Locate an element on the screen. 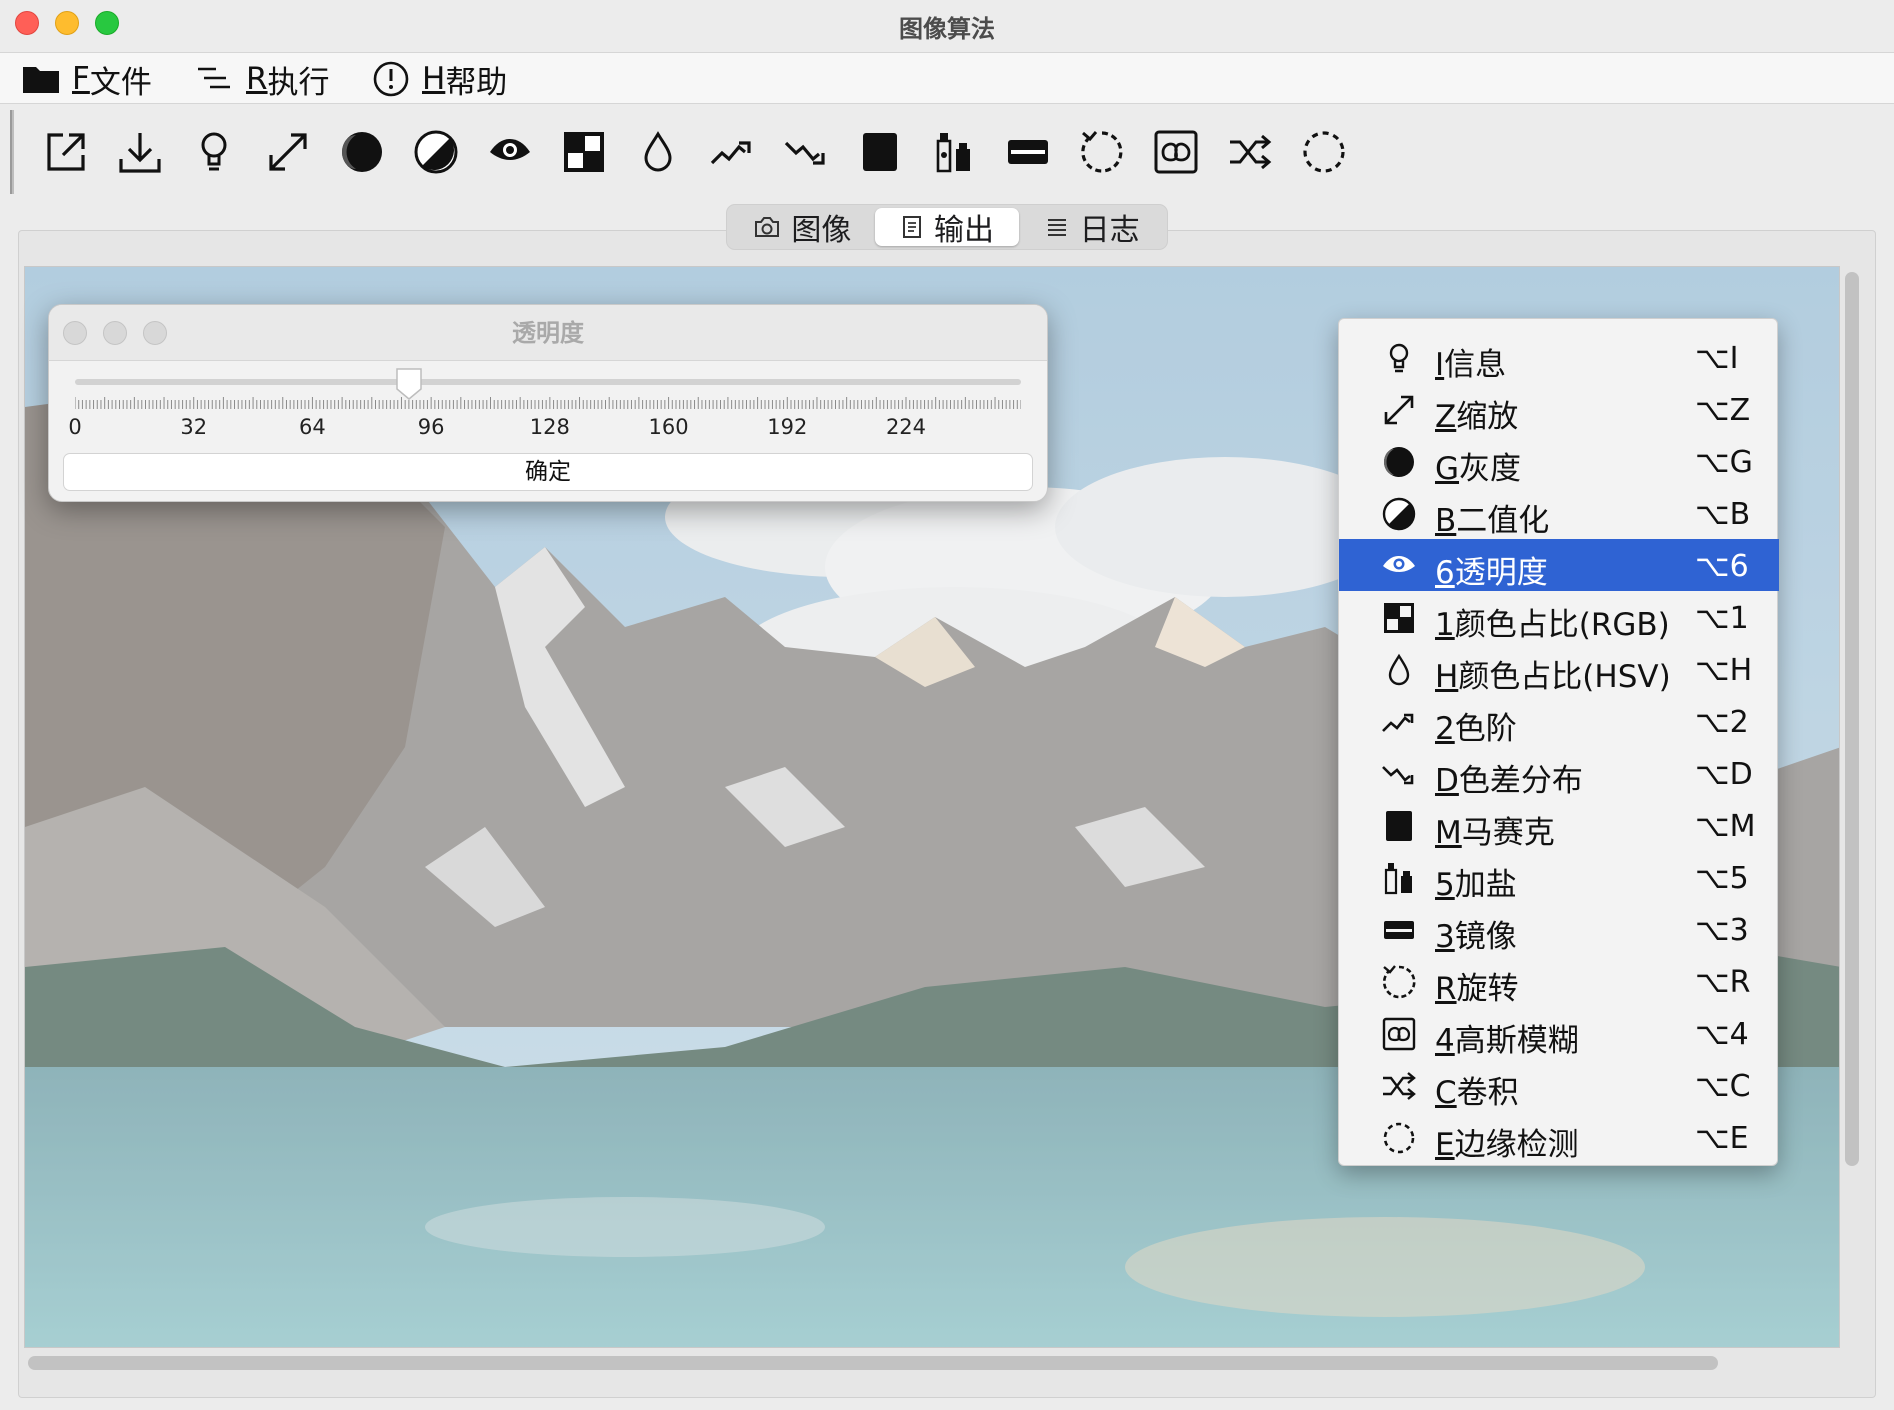 This screenshot has width=1894, height=1410. dialog-minimize-button is located at coordinates (115, 333).